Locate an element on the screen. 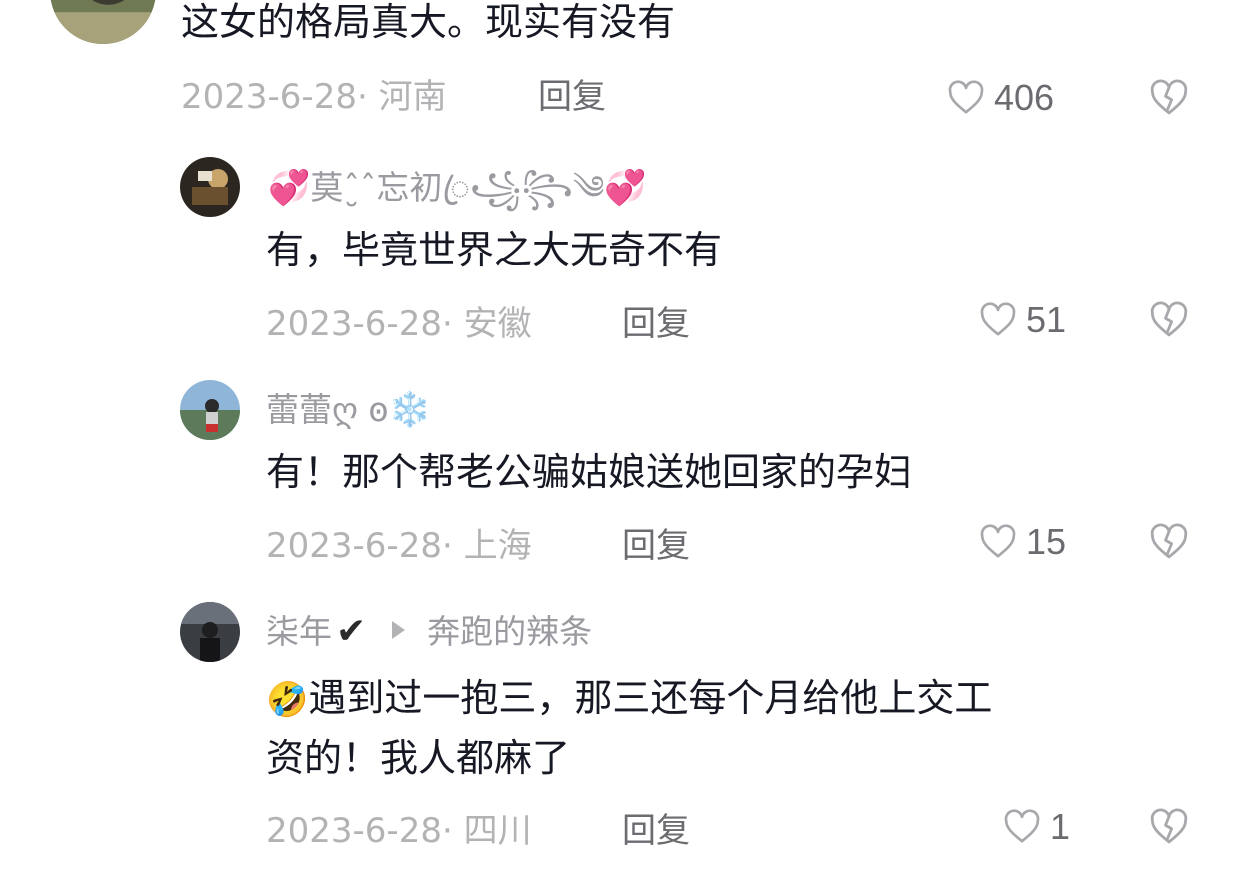 Image resolution: width=1242 pixels, height=871 pixels. comment-meta: 2023-6-28· 上海 is located at coordinates (399, 546).